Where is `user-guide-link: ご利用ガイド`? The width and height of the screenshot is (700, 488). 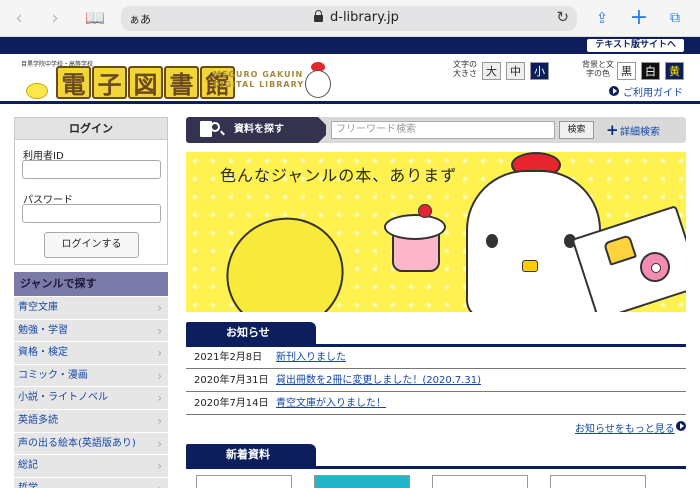 user-guide-link: ご利用ガイド is located at coordinates (653, 91).